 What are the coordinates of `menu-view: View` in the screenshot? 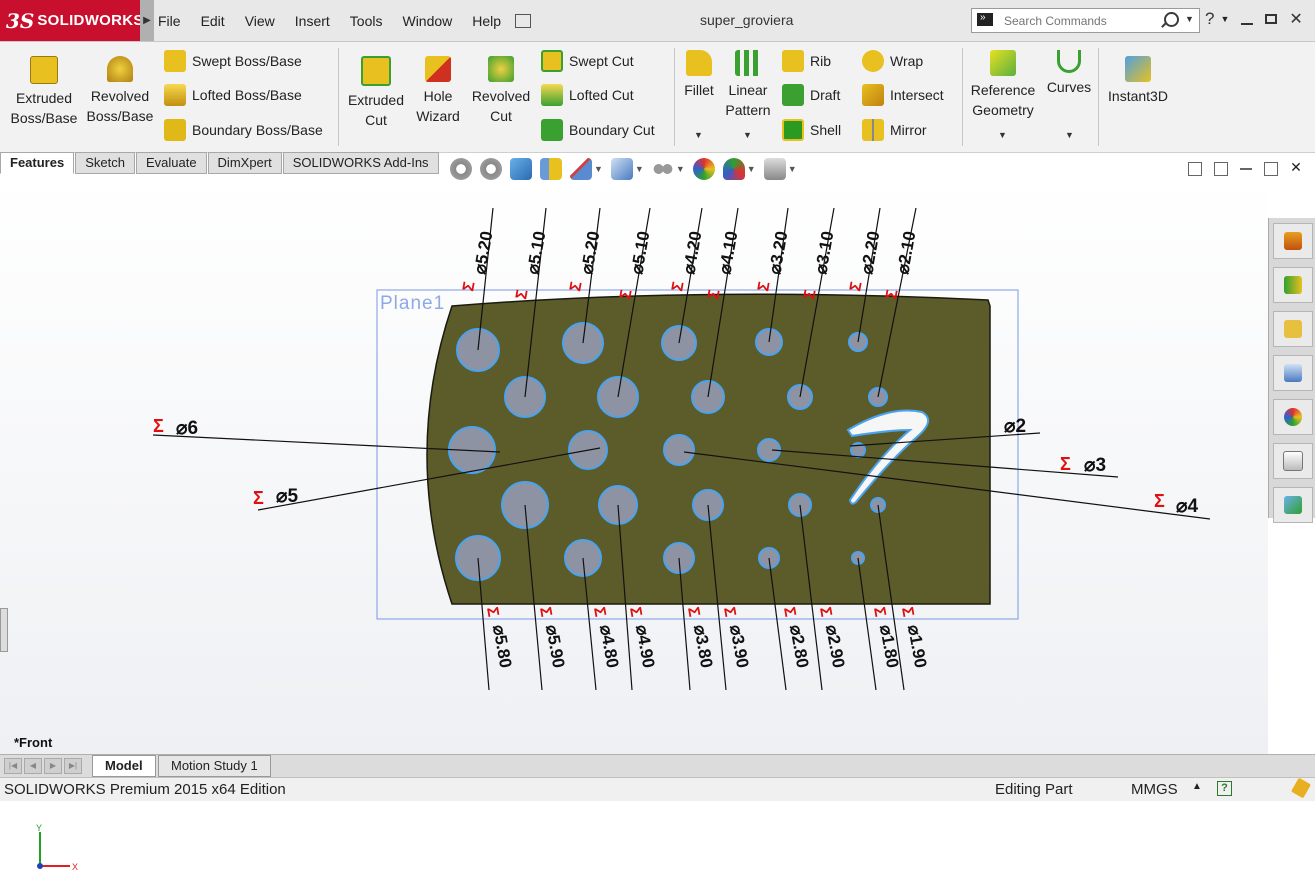 It's located at (260, 21).